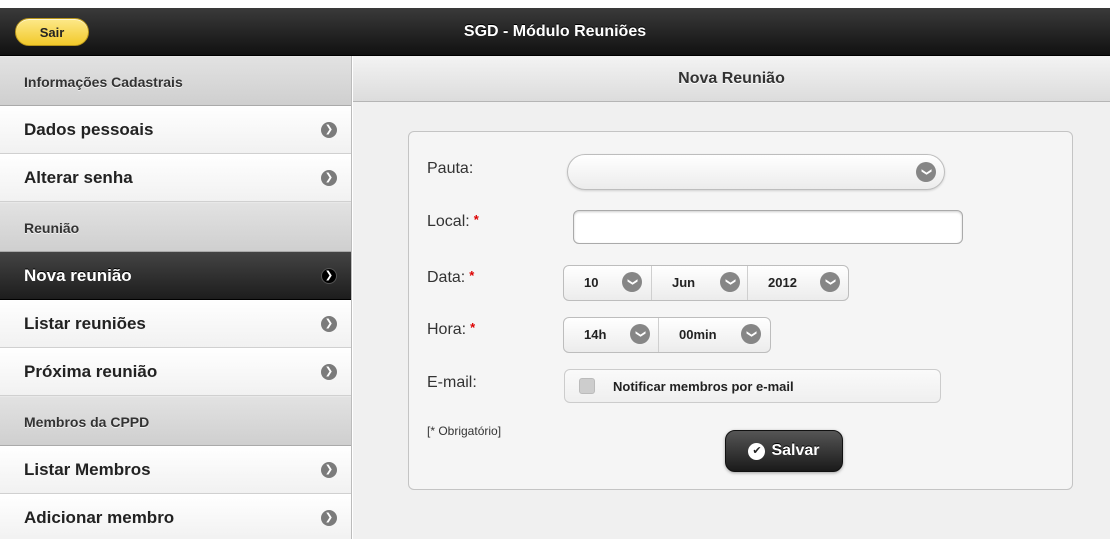 This screenshot has width=1110, height=539. I want to click on day-value: 10, so click(591, 282).